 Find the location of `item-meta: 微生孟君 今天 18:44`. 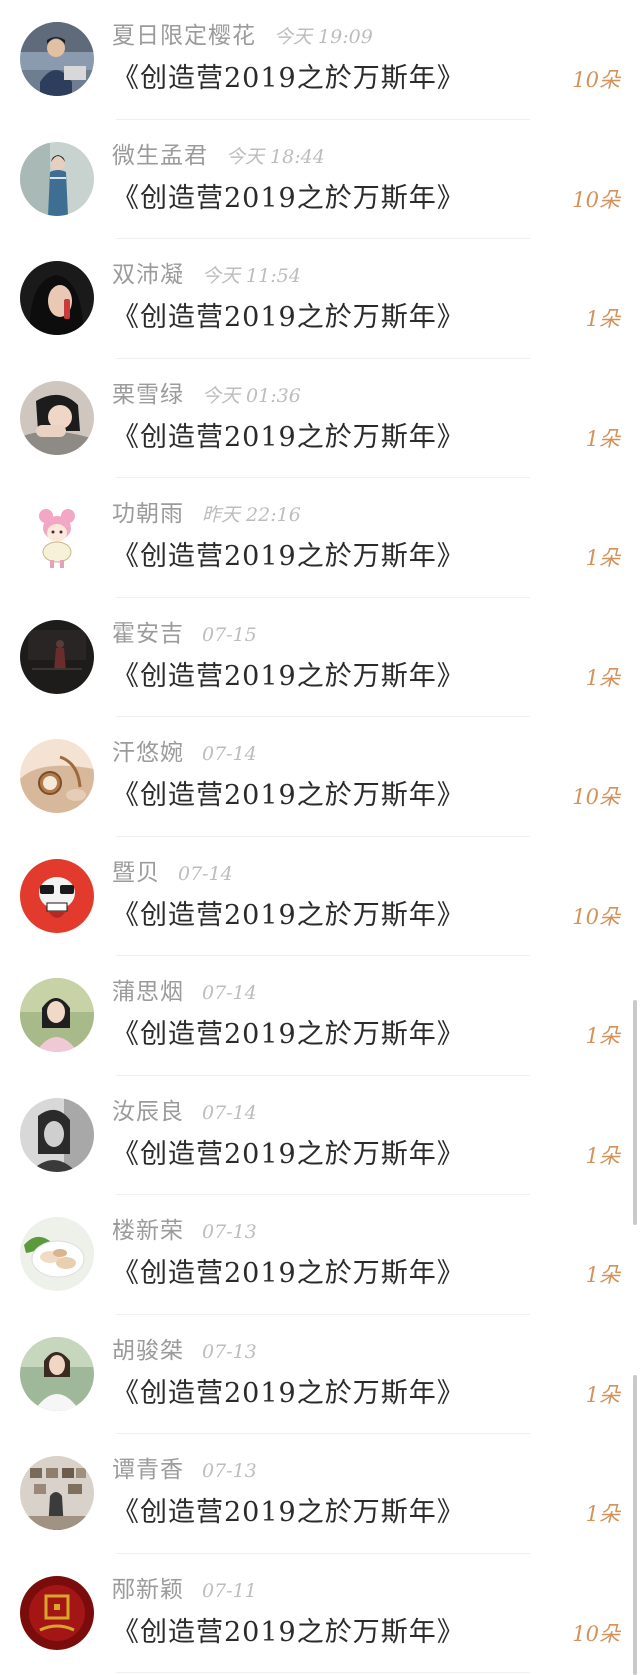

item-meta: 微生孟君 今天 18:44 is located at coordinates (218, 156).